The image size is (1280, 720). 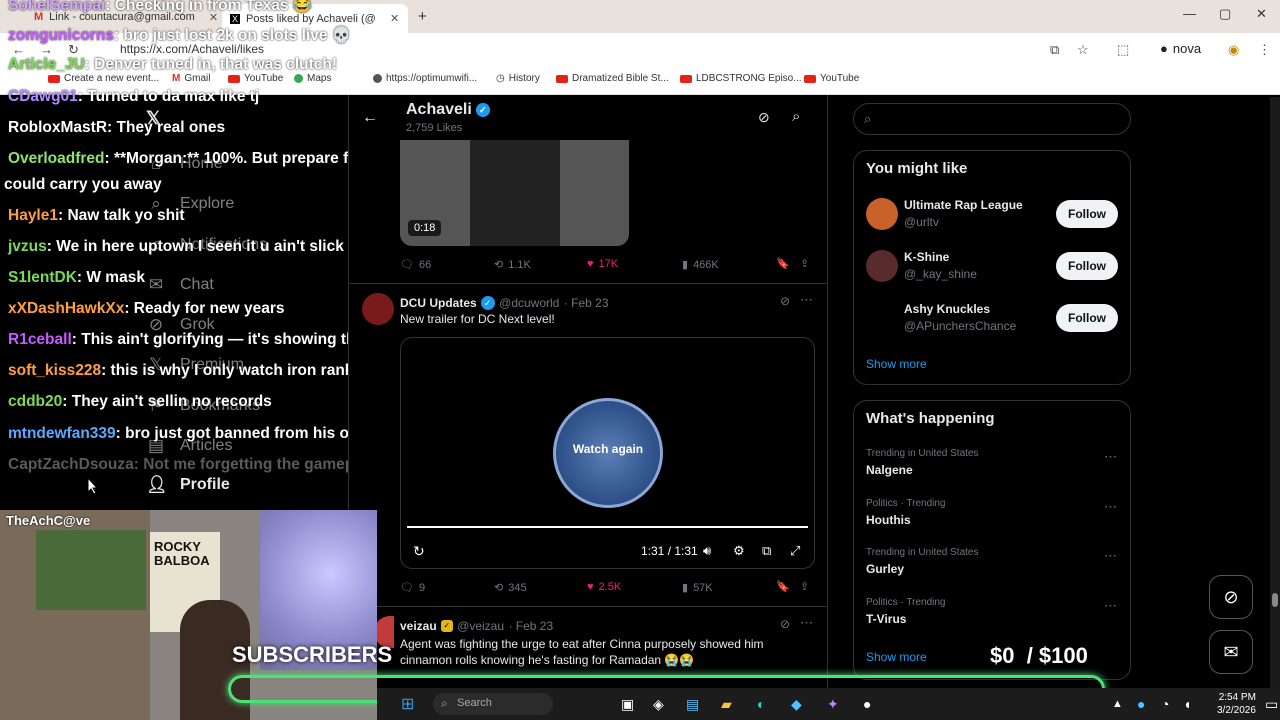 What do you see at coordinates (419, 551) in the screenshot?
I see `replay-icon: ↻` at bounding box center [419, 551].